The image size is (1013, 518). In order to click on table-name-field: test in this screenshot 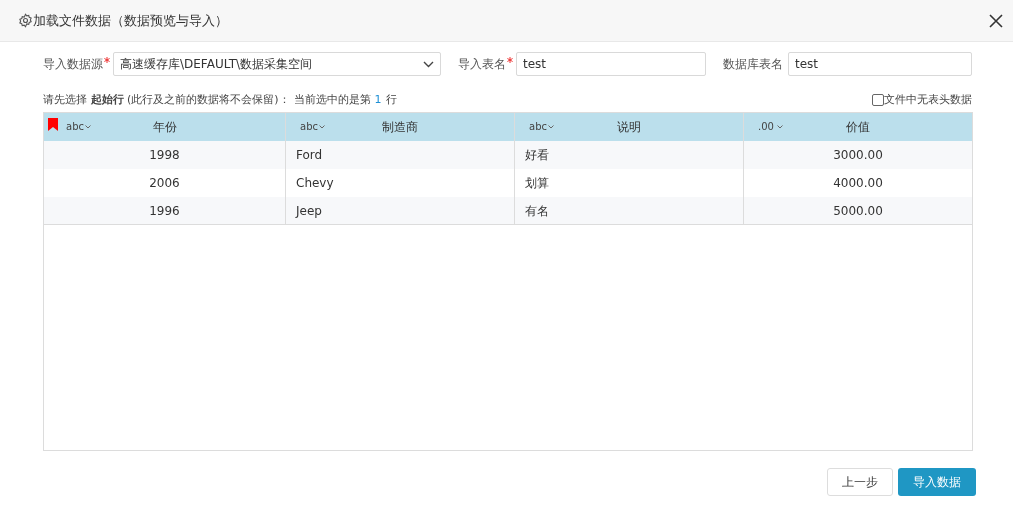, I will do `click(611, 64)`.